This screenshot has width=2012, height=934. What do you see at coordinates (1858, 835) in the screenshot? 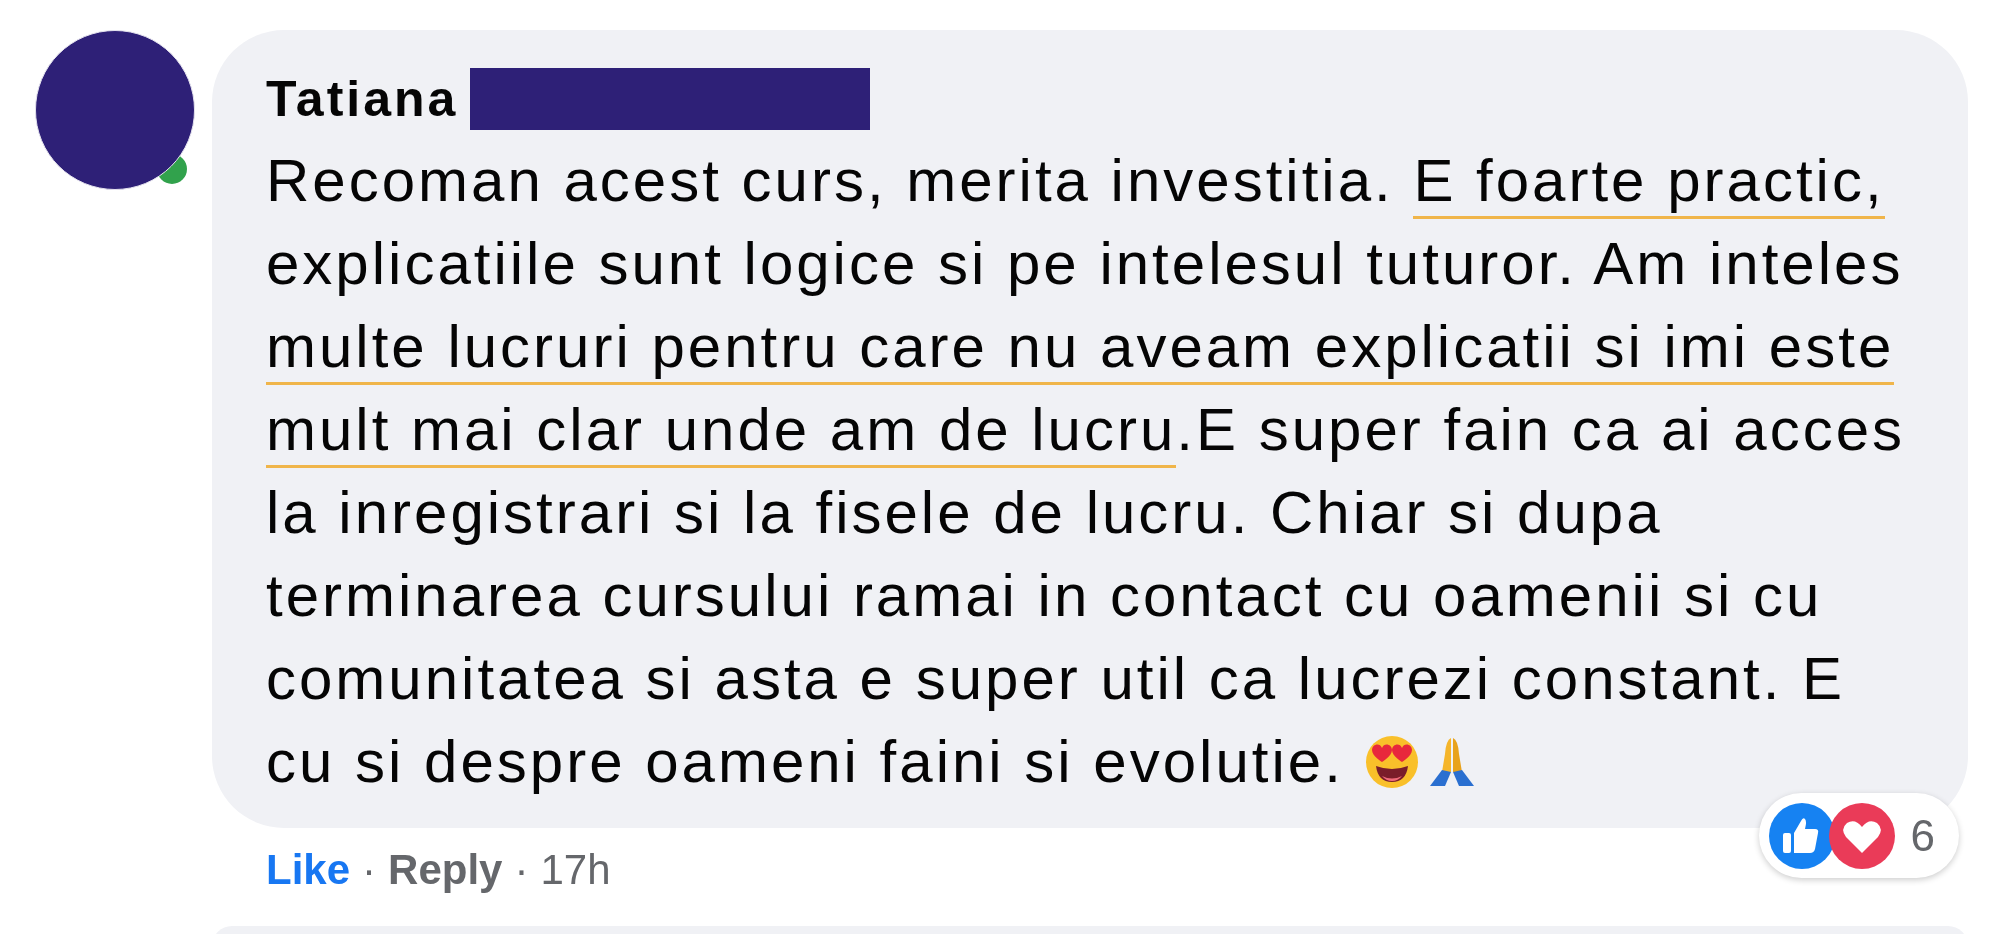
I see `reaction-count-button: 6` at bounding box center [1858, 835].